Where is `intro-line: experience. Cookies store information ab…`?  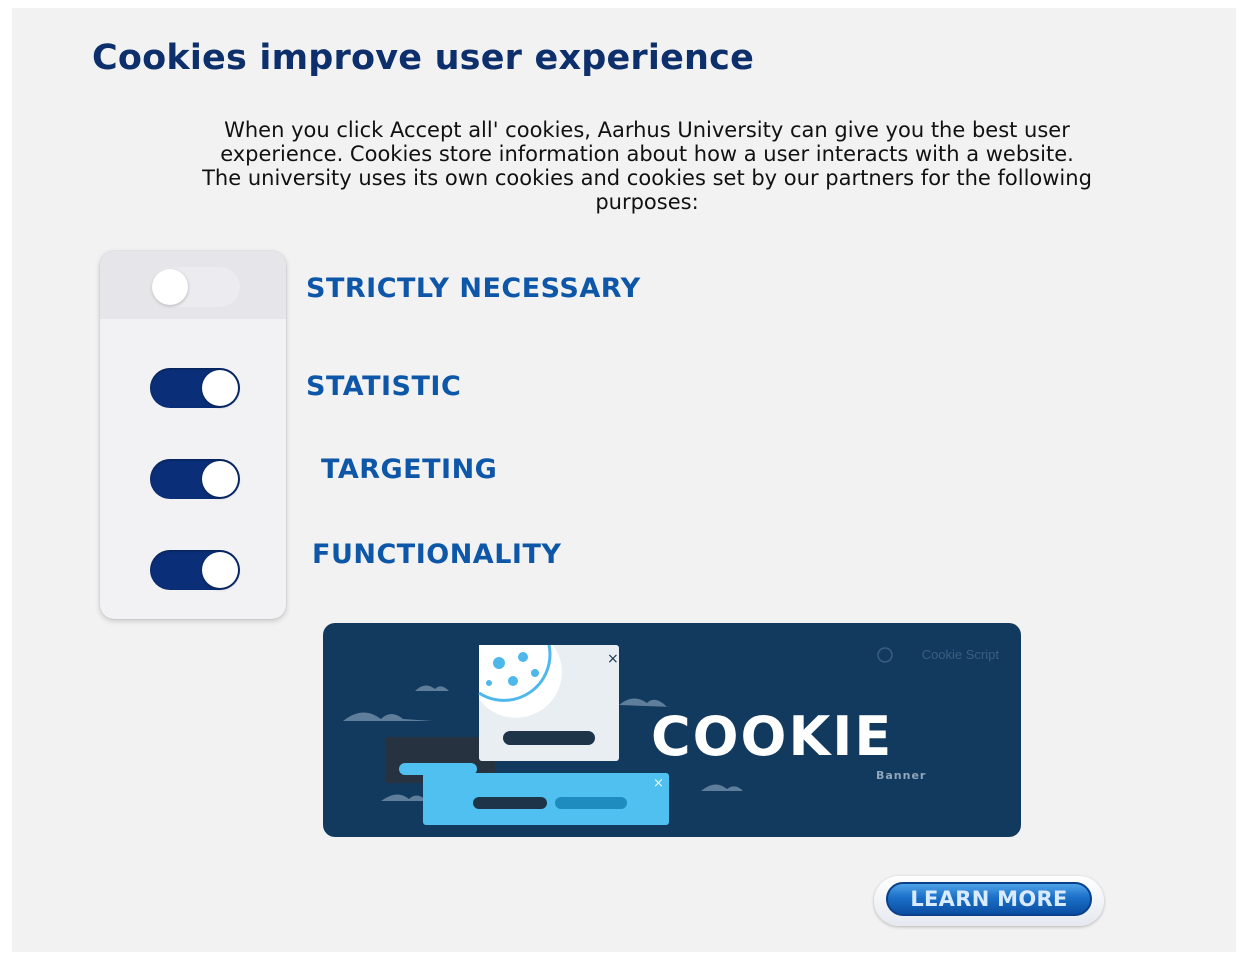 intro-line: experience. Cookies store information ab… is located at coordinates (647, 154).